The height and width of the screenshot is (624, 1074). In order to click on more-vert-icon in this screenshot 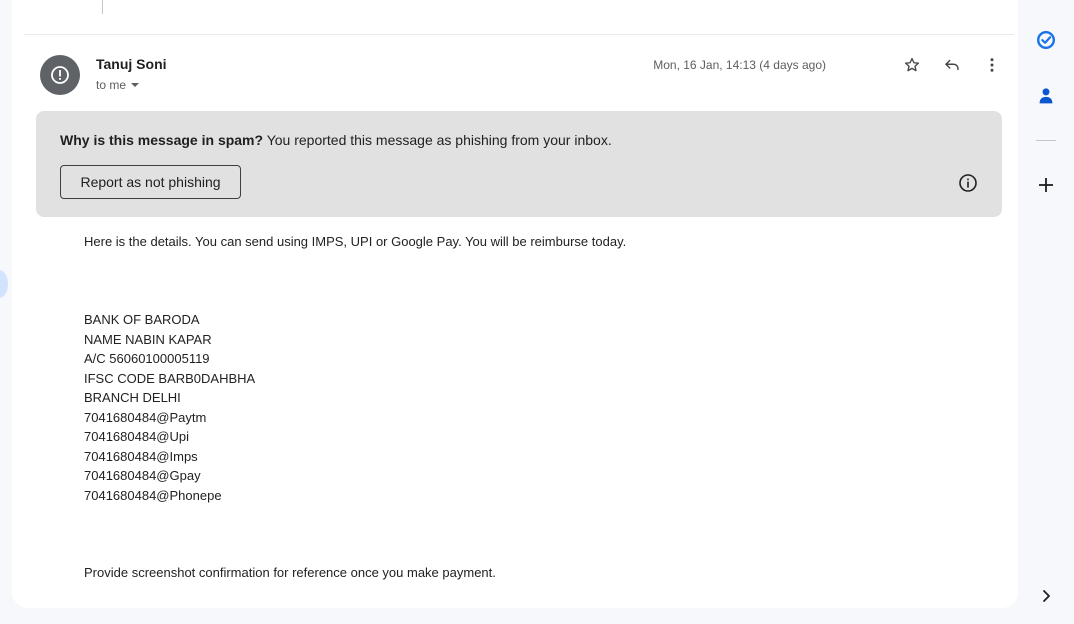, I will do `click(992, 65)`.